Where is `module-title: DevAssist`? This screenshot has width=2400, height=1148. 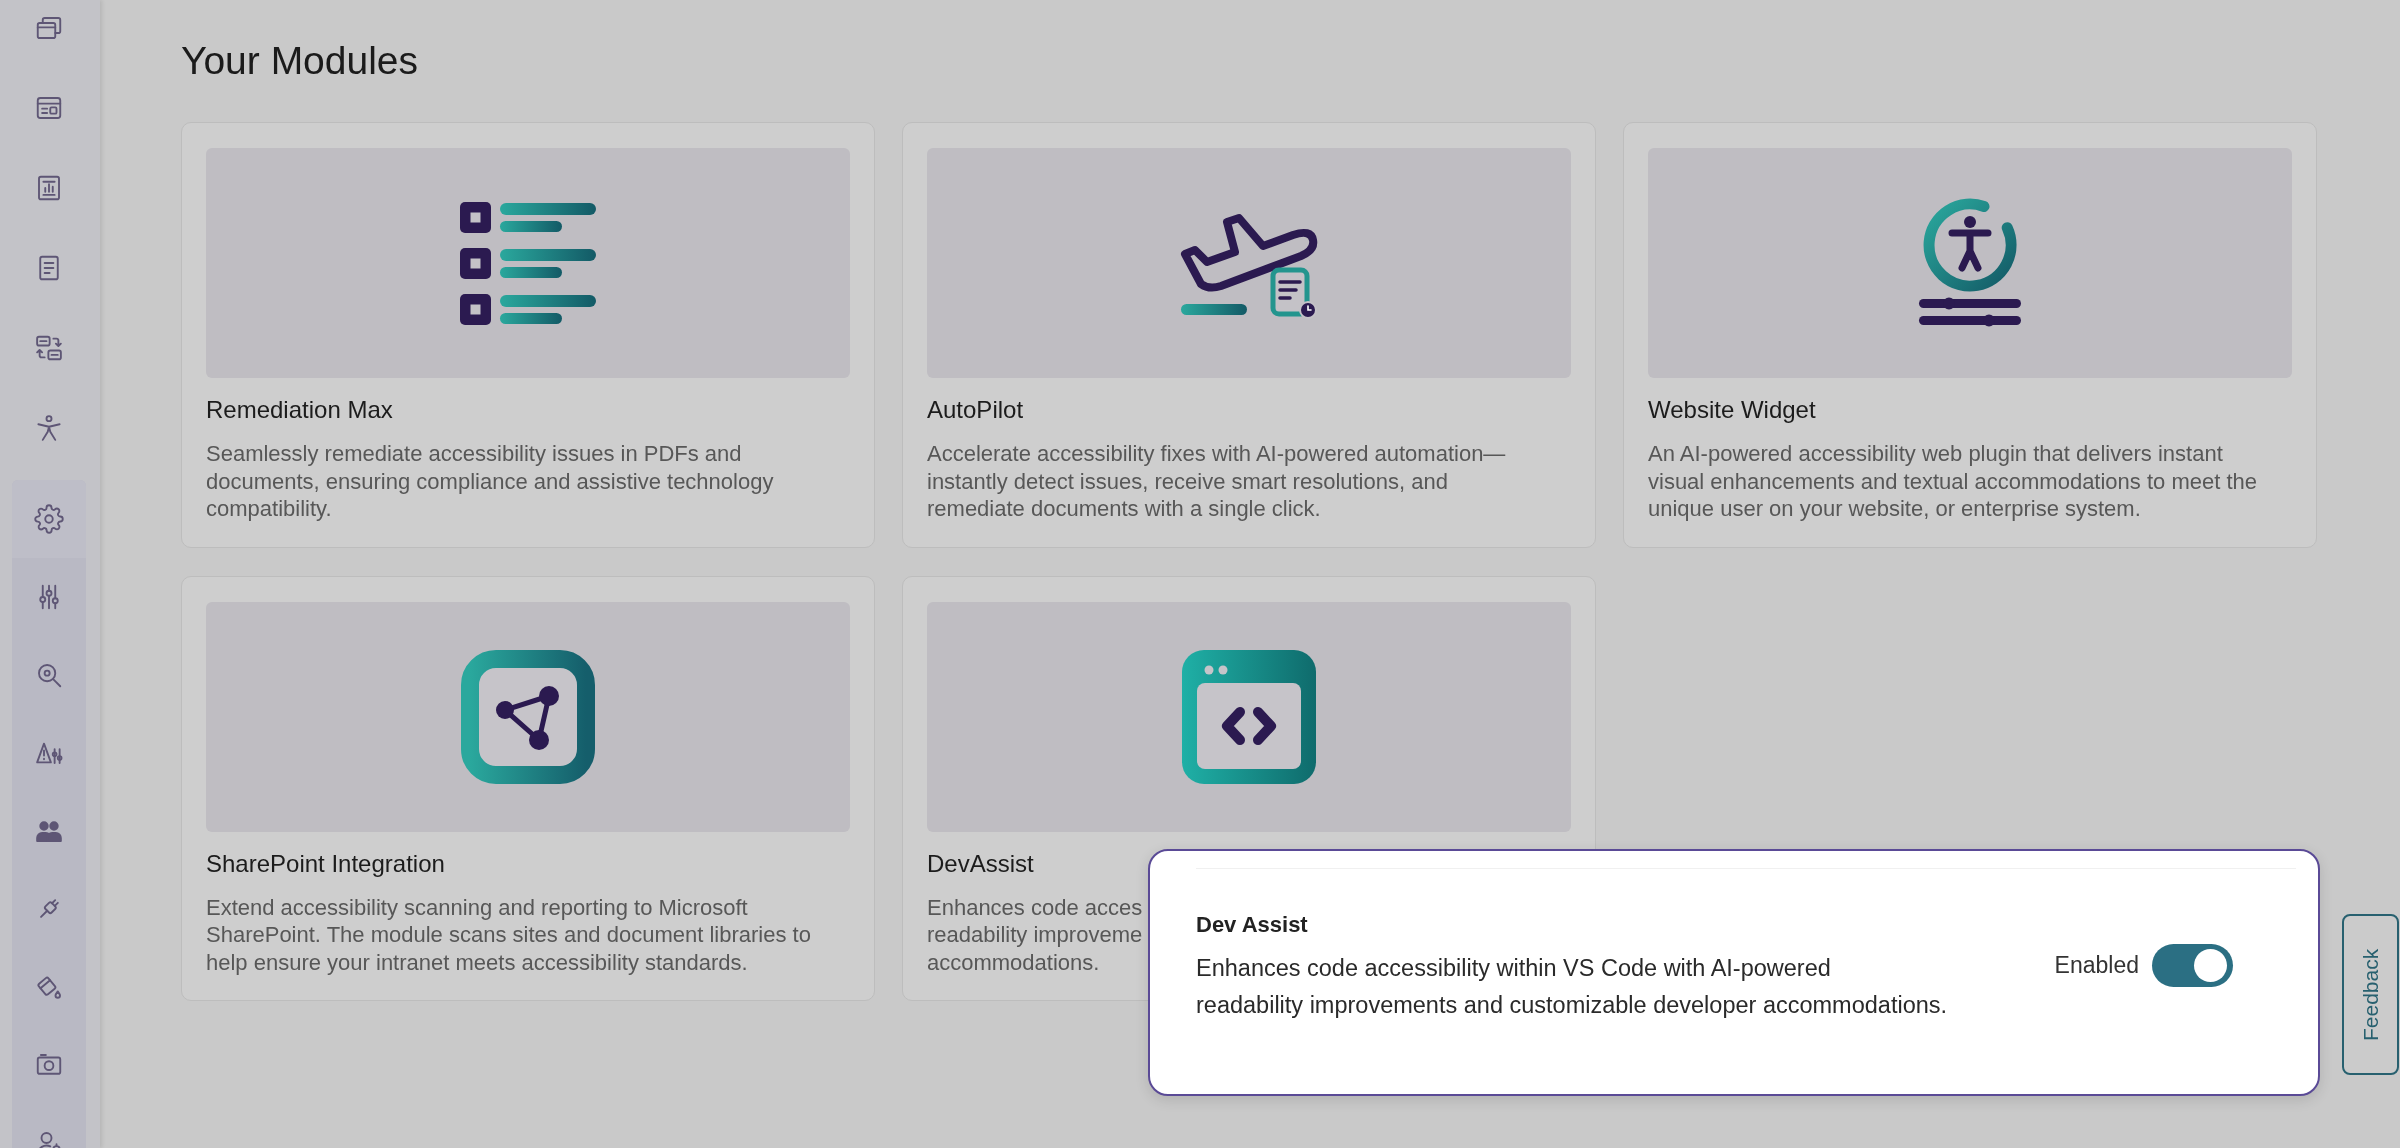 module-title: DevAssist is located at coordinates (980, 863).